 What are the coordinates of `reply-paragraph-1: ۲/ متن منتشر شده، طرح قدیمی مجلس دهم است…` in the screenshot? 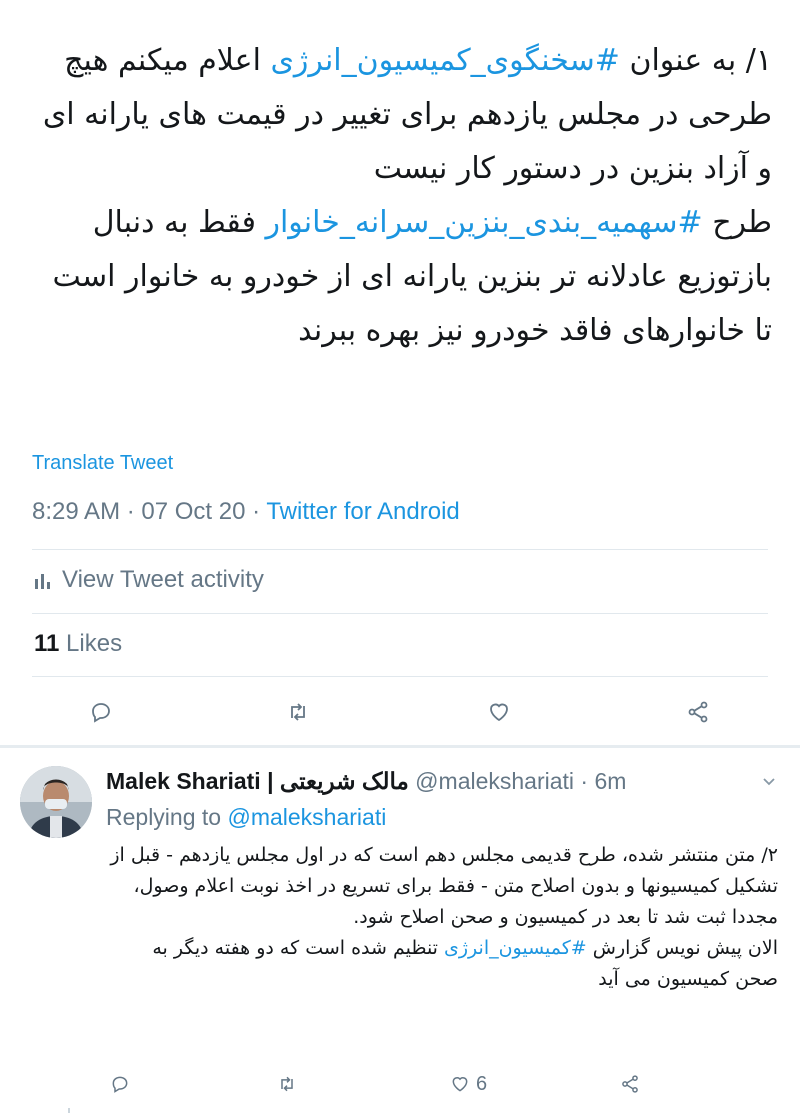 It's located at (444, 886).